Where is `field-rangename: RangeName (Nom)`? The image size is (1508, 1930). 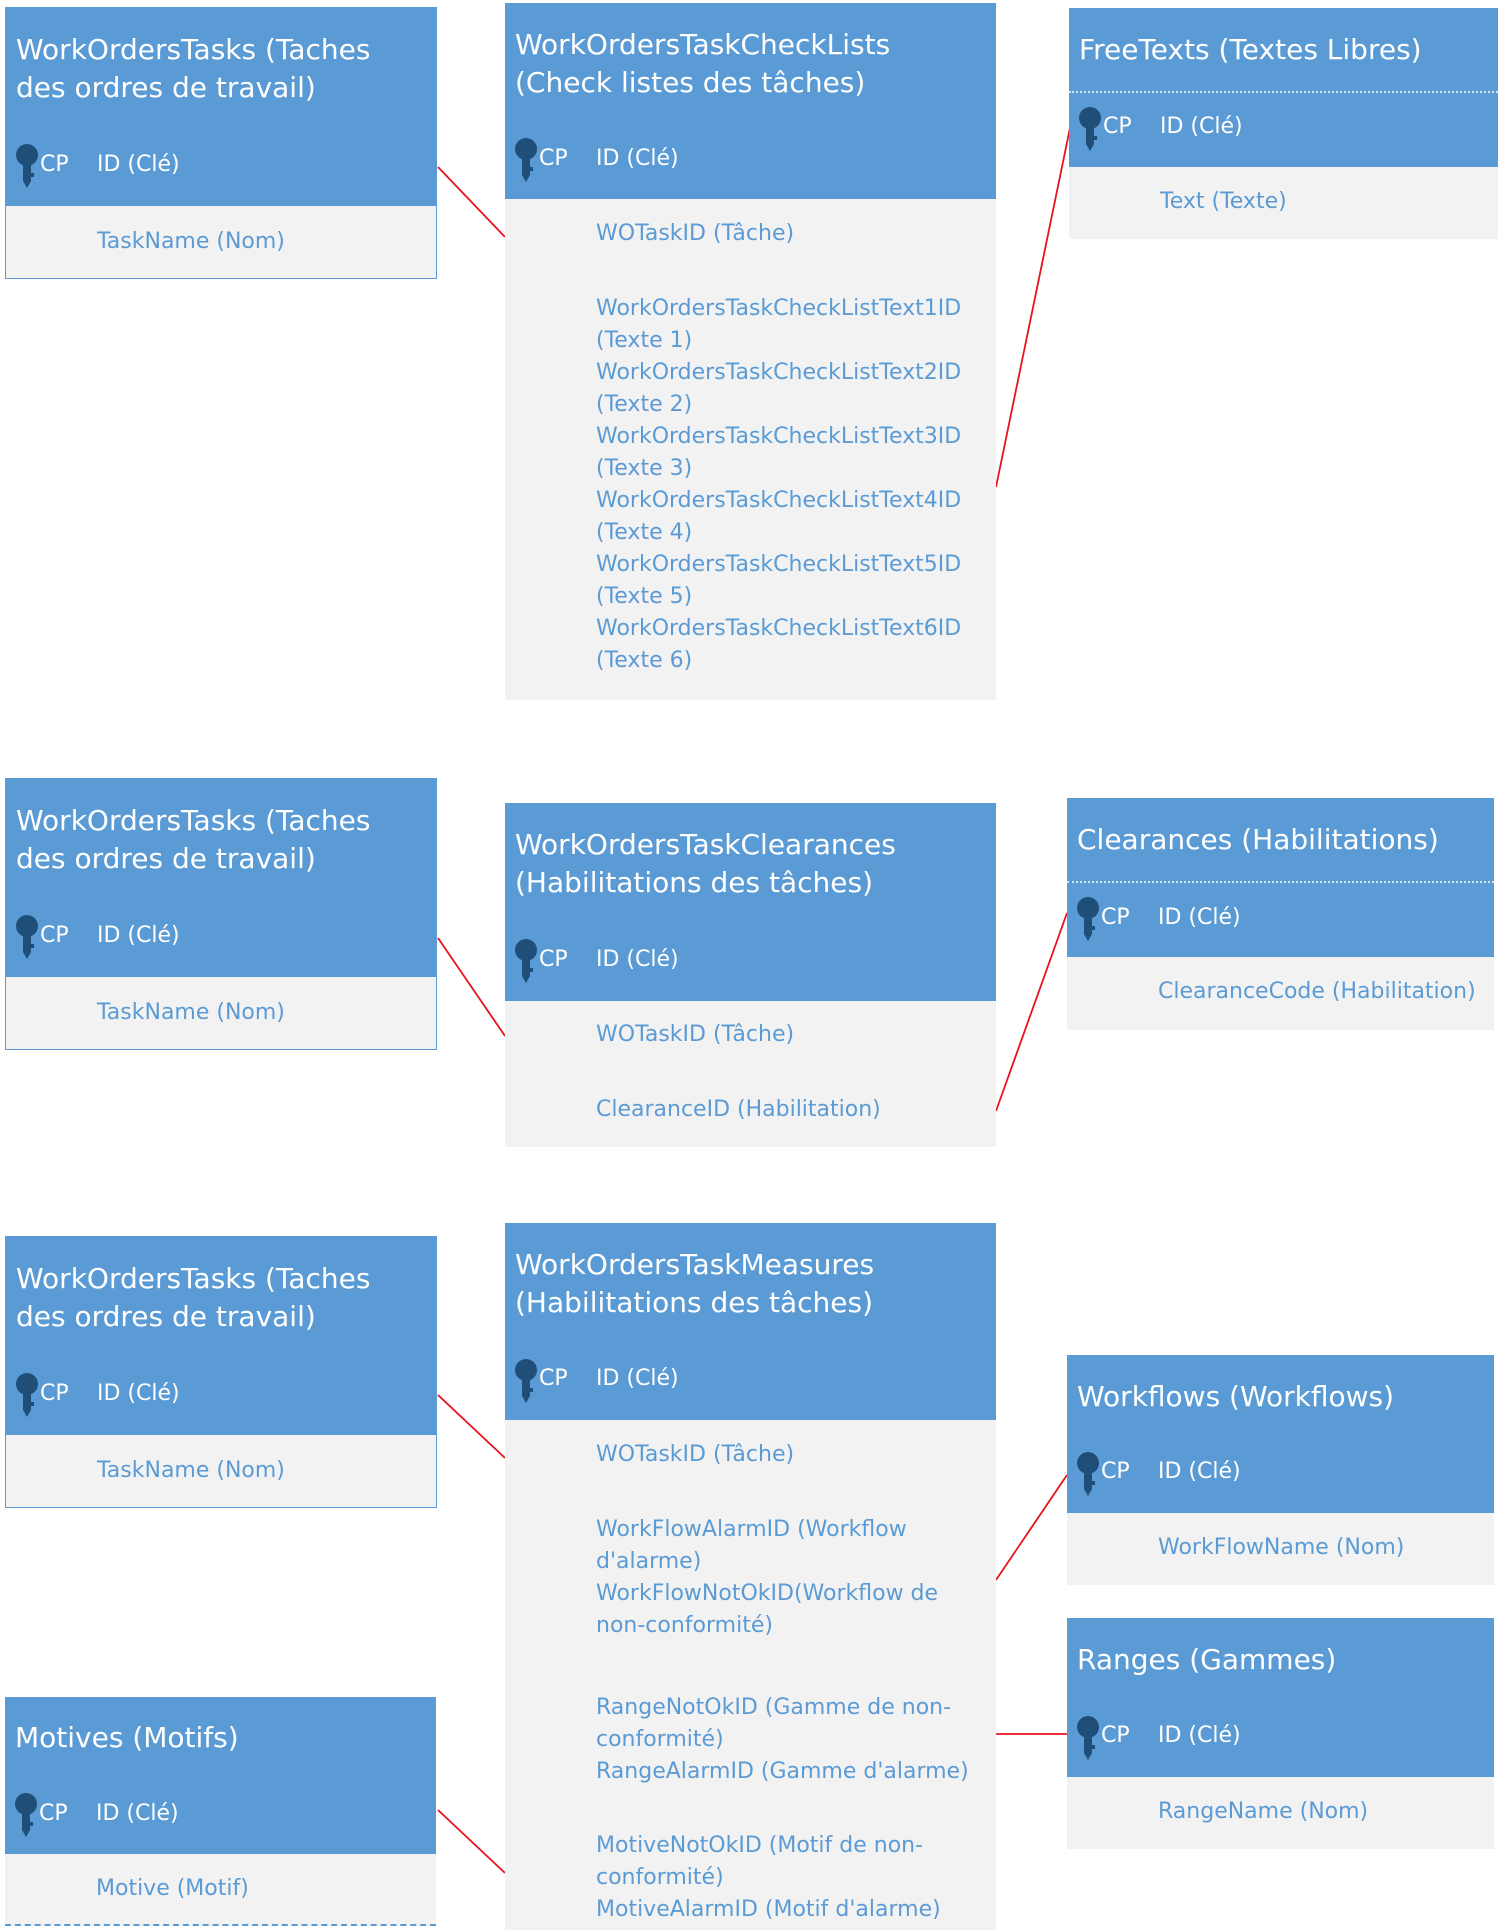
field-rangename: RangeName (Nom) is located at coordinates (1263, 1811).